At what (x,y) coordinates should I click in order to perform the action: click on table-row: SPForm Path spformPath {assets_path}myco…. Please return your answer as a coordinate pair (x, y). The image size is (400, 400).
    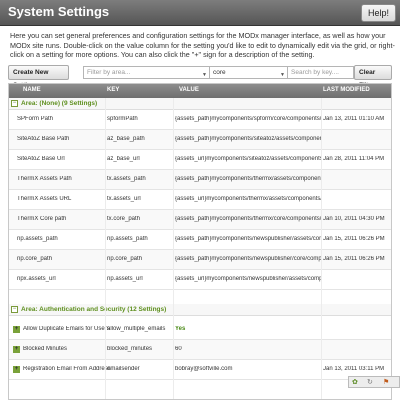
    Looking at the image, I should click on (200, 120).